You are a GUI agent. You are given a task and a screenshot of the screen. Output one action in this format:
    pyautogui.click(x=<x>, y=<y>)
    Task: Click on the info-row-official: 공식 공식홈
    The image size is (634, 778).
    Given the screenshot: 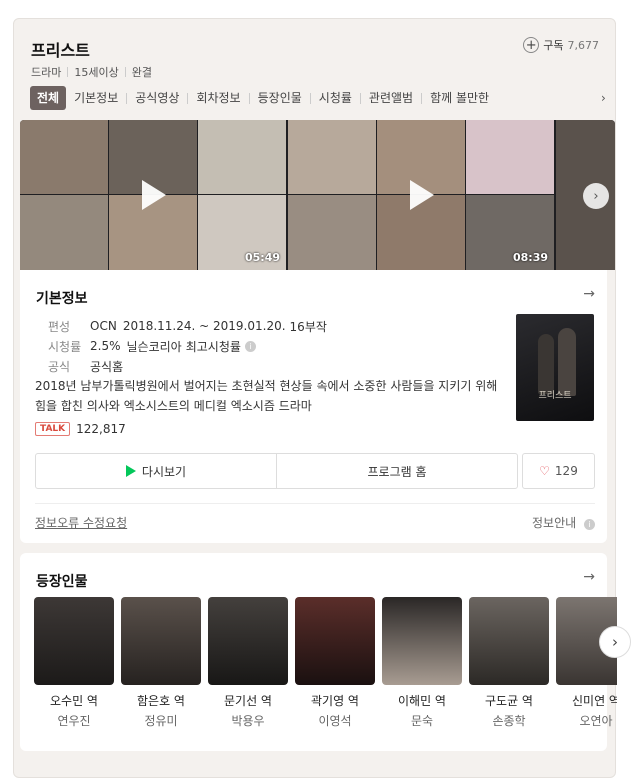 What is the action you would take?
    pyautogui.click(x=187, y=366)
    